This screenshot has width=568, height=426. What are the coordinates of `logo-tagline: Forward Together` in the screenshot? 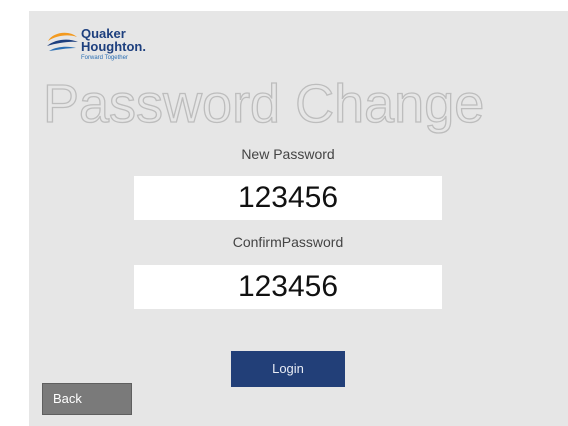 It's located at (104, 58).